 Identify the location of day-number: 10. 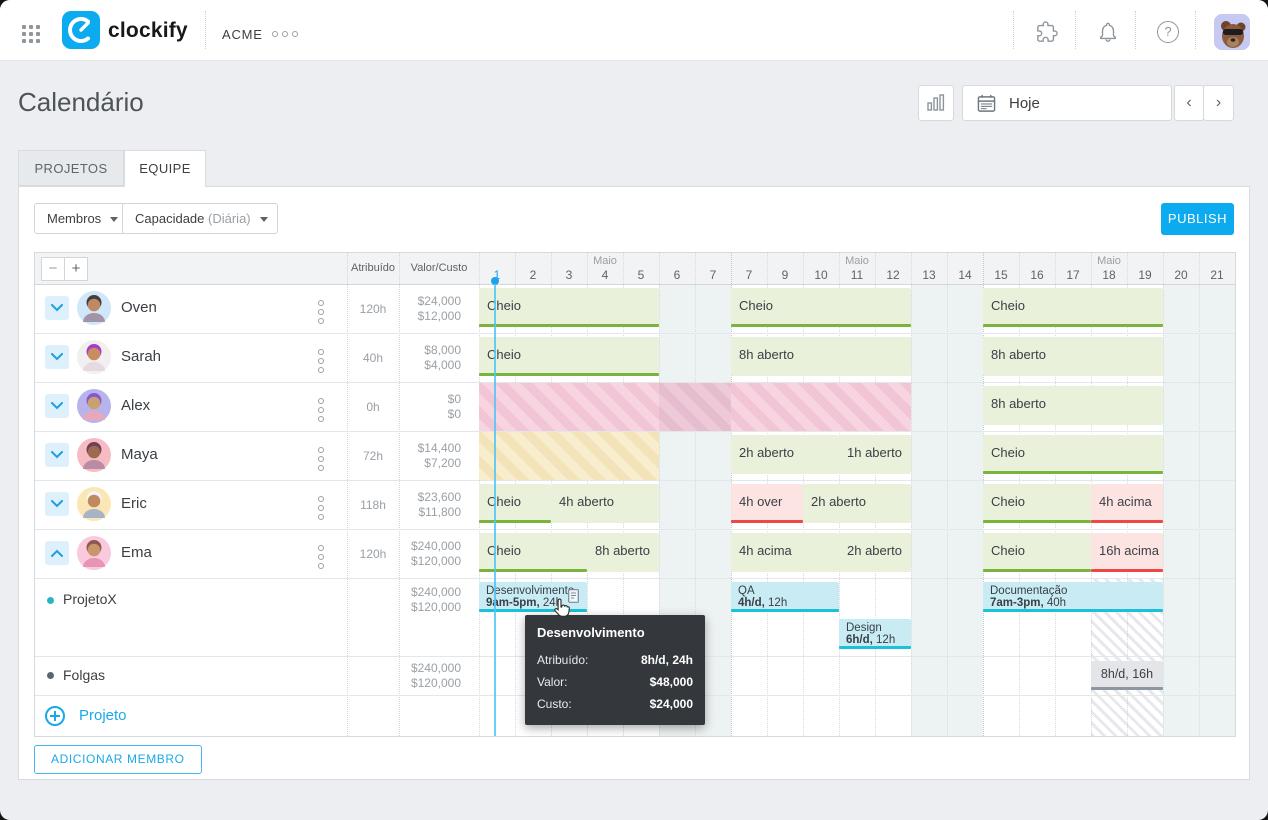
(821, 275).